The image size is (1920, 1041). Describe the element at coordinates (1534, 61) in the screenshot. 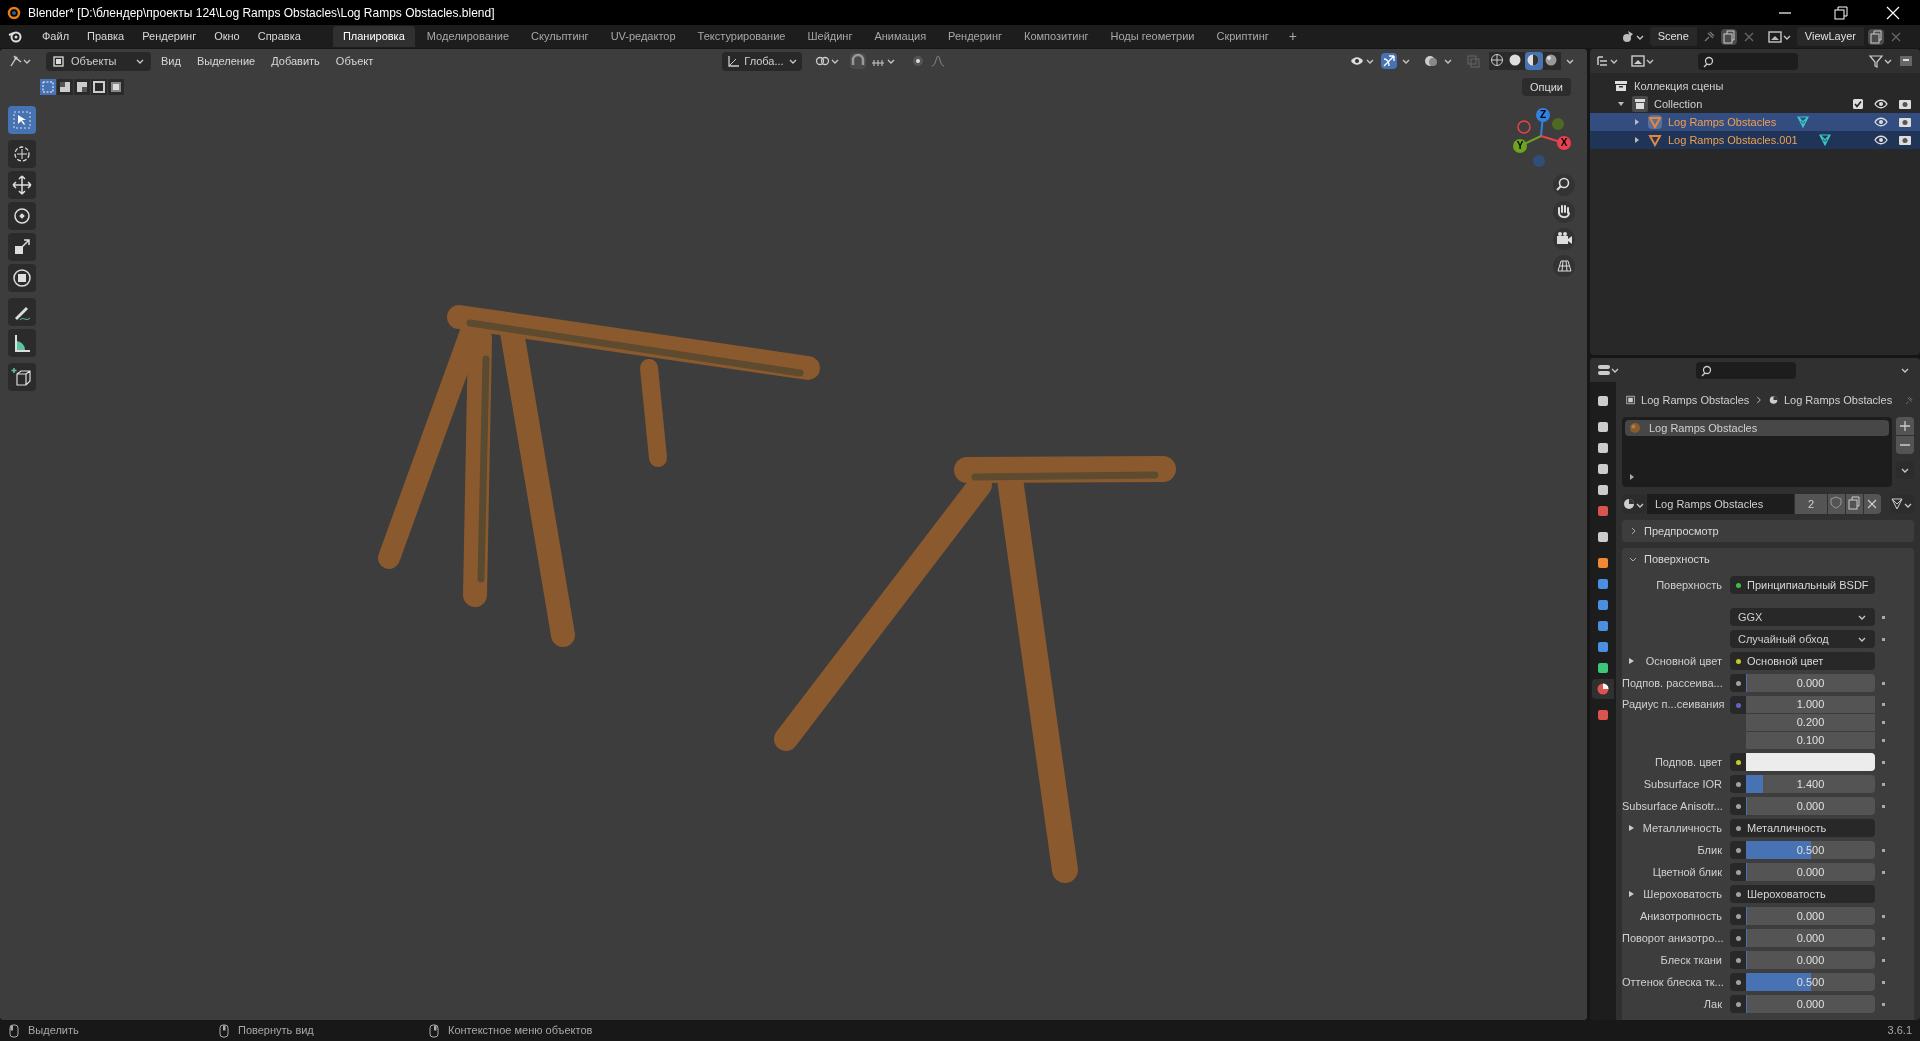

I see `material-shading-icon` at that location.